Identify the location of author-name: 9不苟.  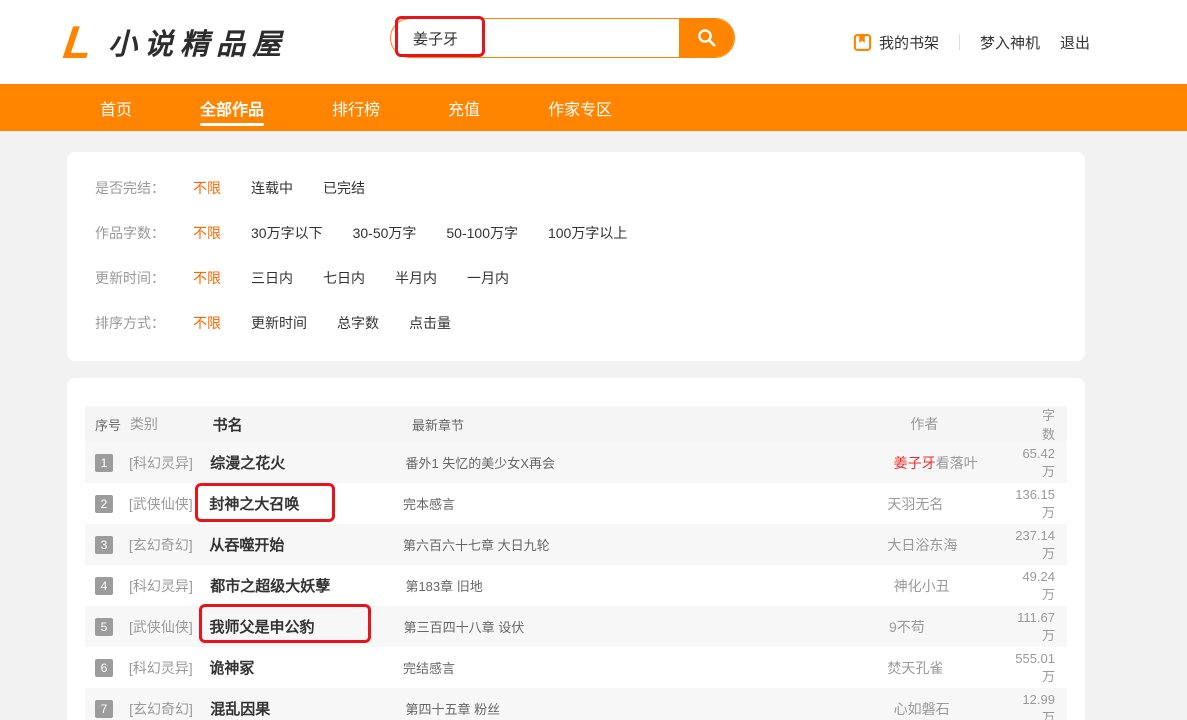
(907, 626).